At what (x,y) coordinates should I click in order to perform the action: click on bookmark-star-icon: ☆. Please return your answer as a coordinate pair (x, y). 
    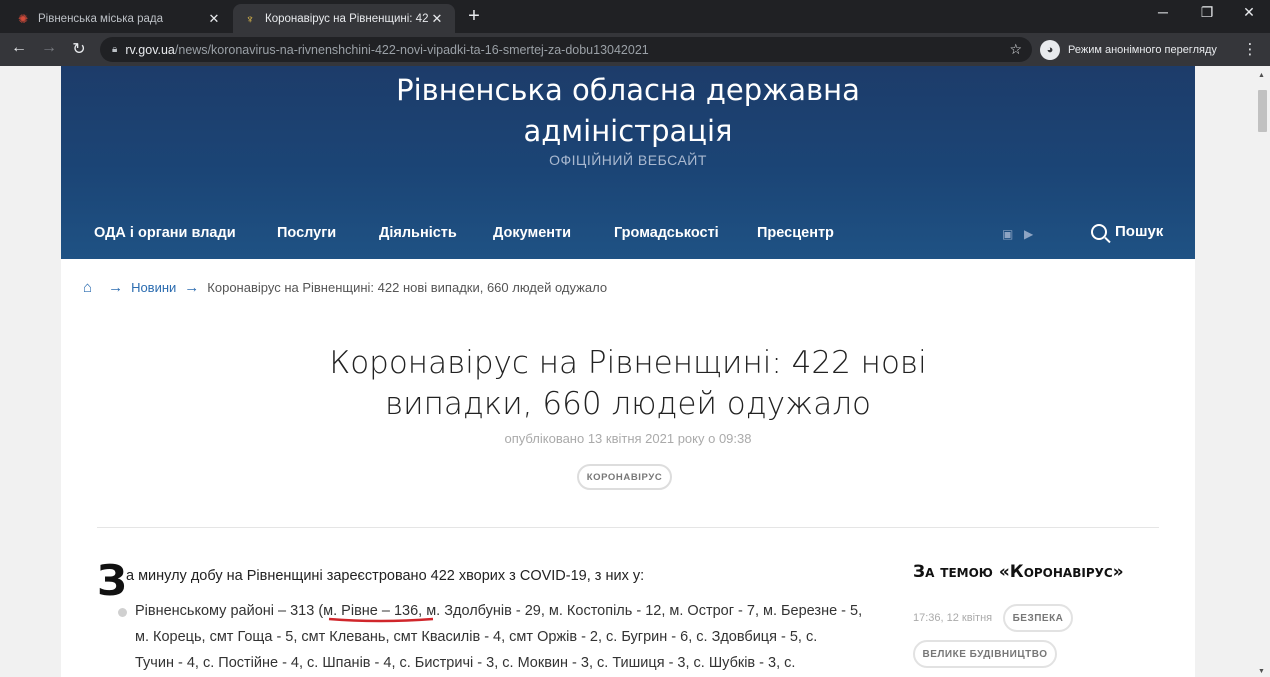
    Looking at the image, I should click on (1015, 49).